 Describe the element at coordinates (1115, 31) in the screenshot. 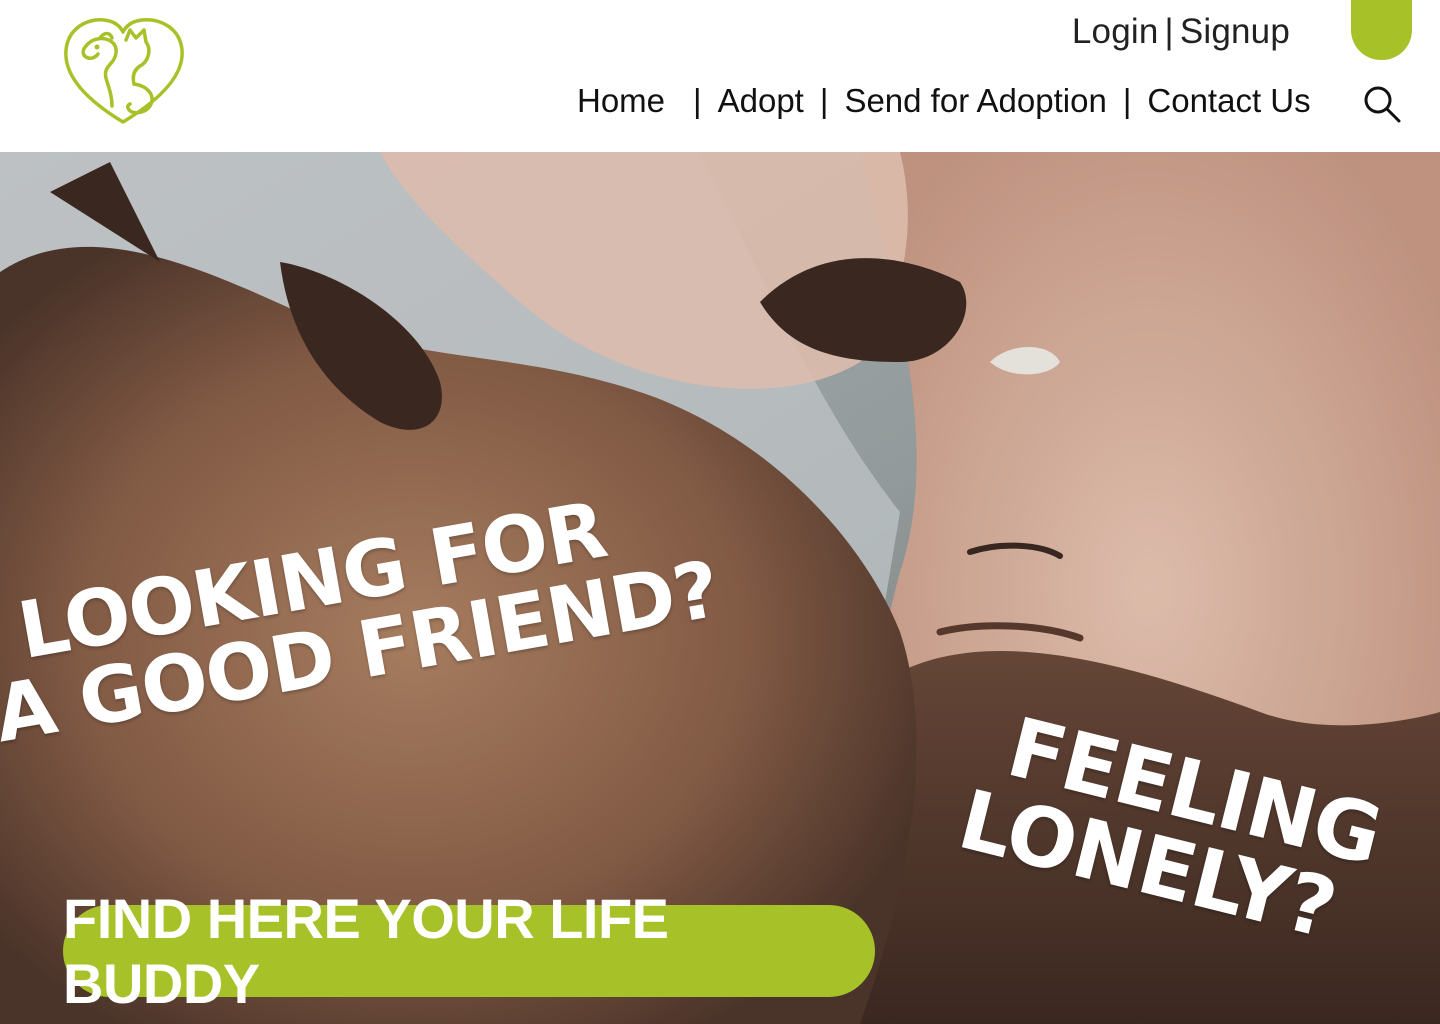

I see `login-link: Login` at that location.